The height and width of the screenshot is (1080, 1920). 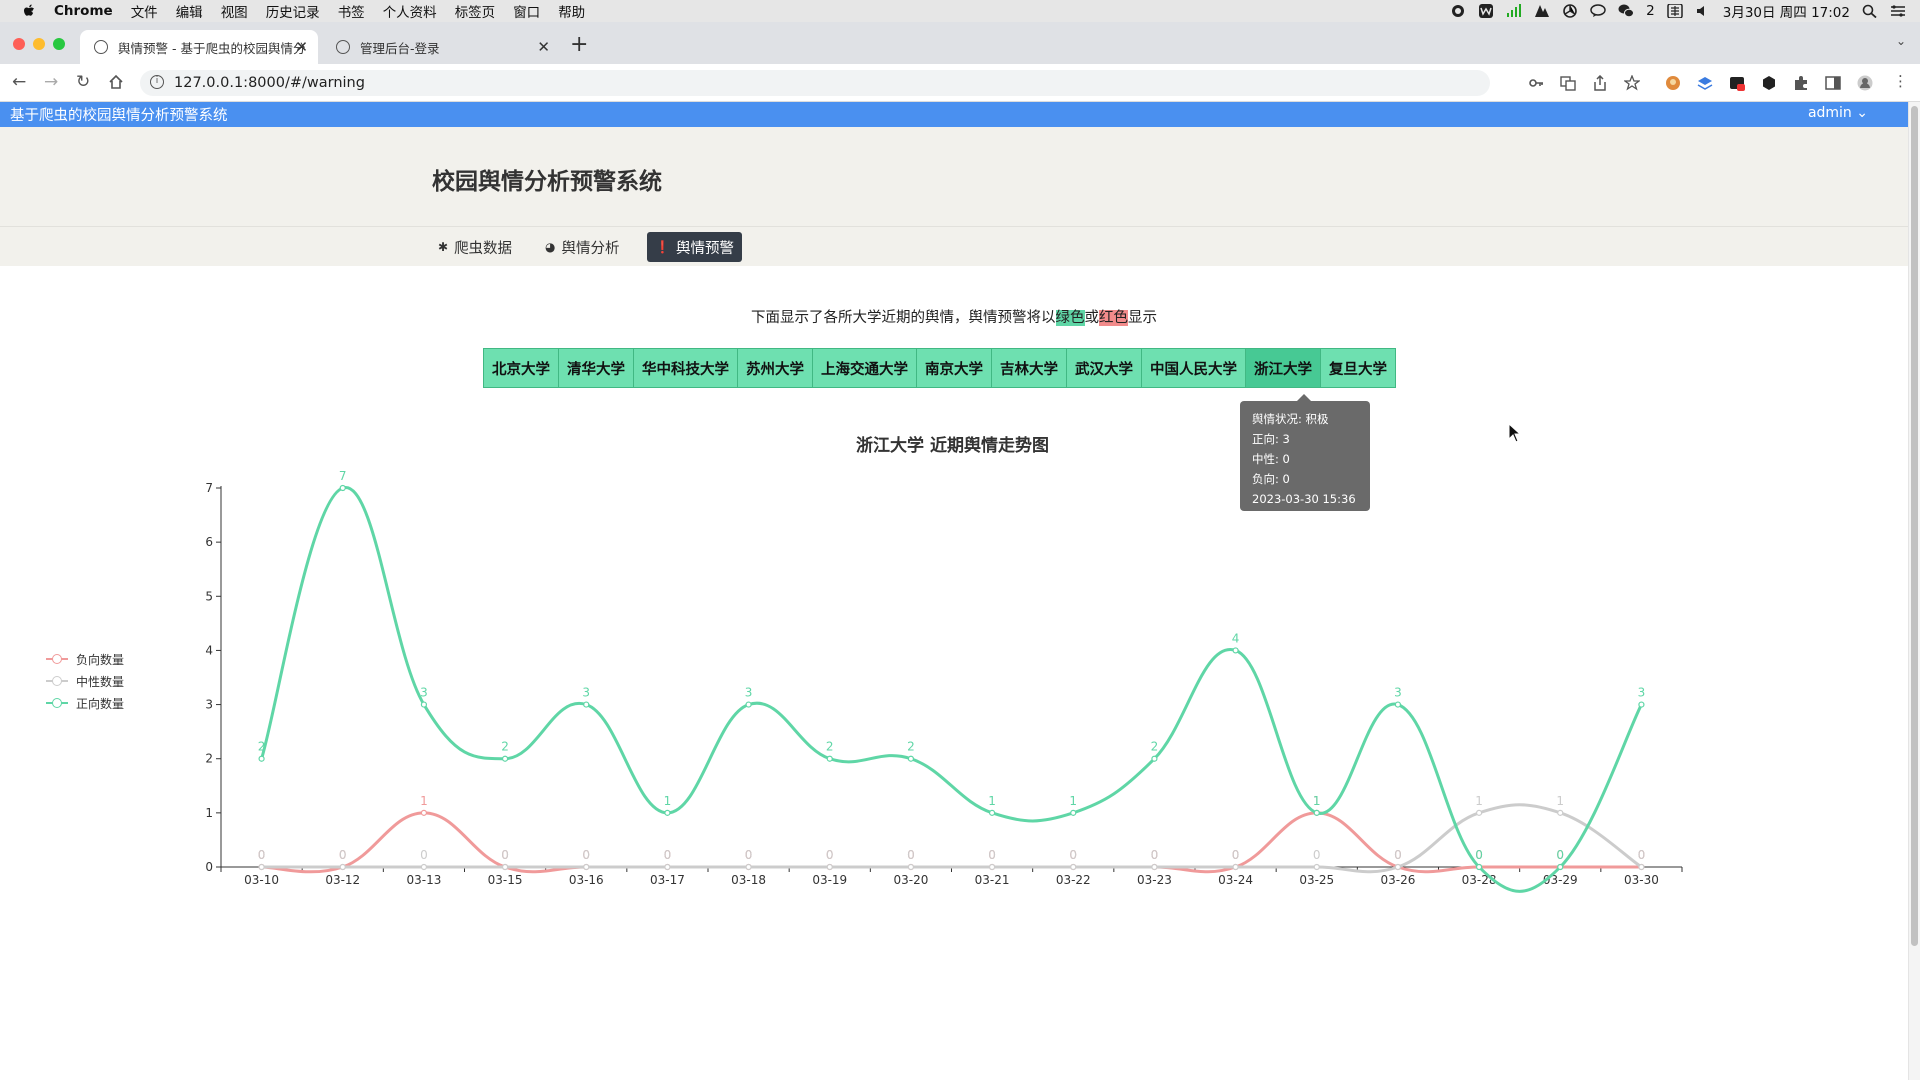 What do you see at coordinates (1271, 459) in the screenshot?
I see `tooltip-neutral: 中性: 0` at bounding box center [1271, 459].